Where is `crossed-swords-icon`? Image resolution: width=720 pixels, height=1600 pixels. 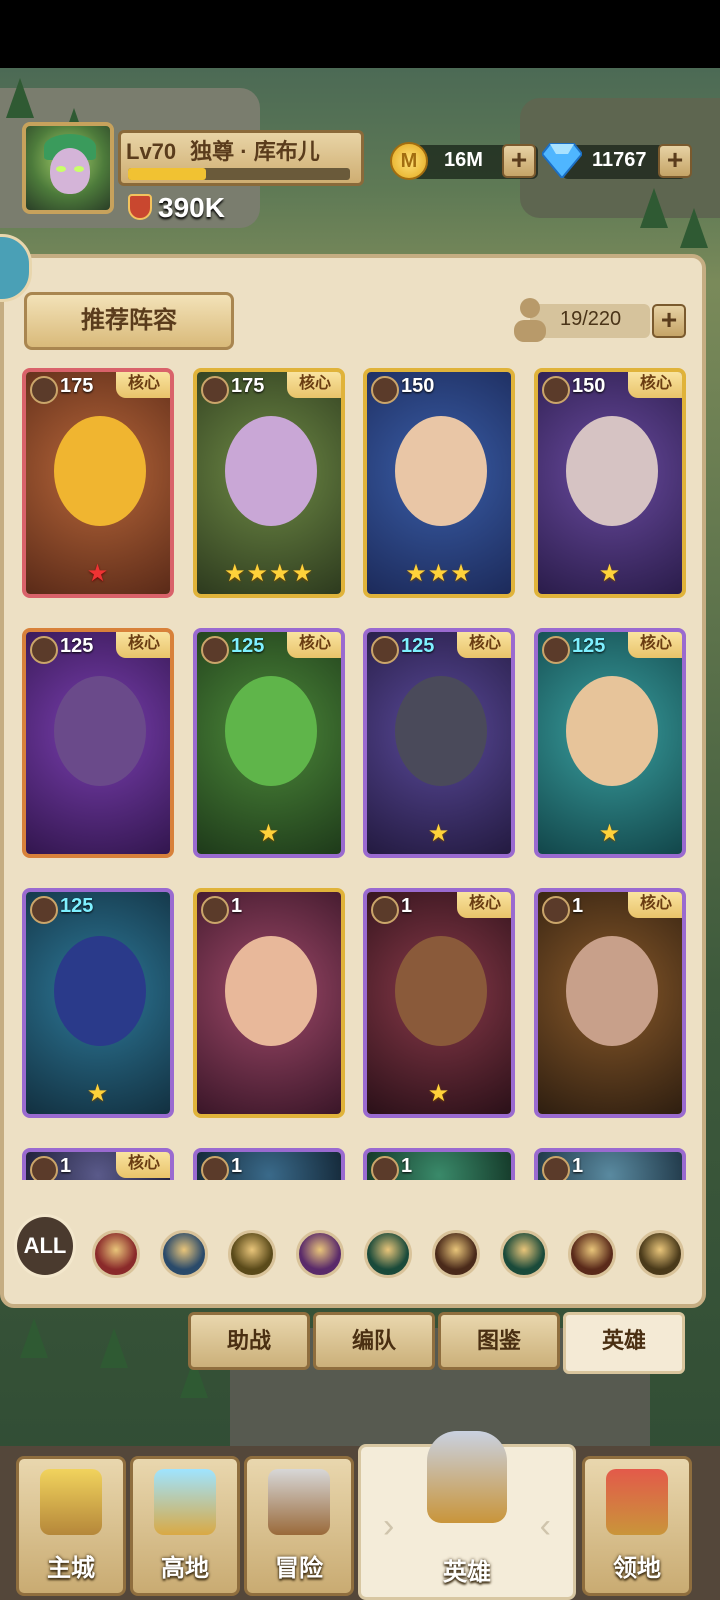
crossed-swords-icon is located at coordinates (299, 1502).